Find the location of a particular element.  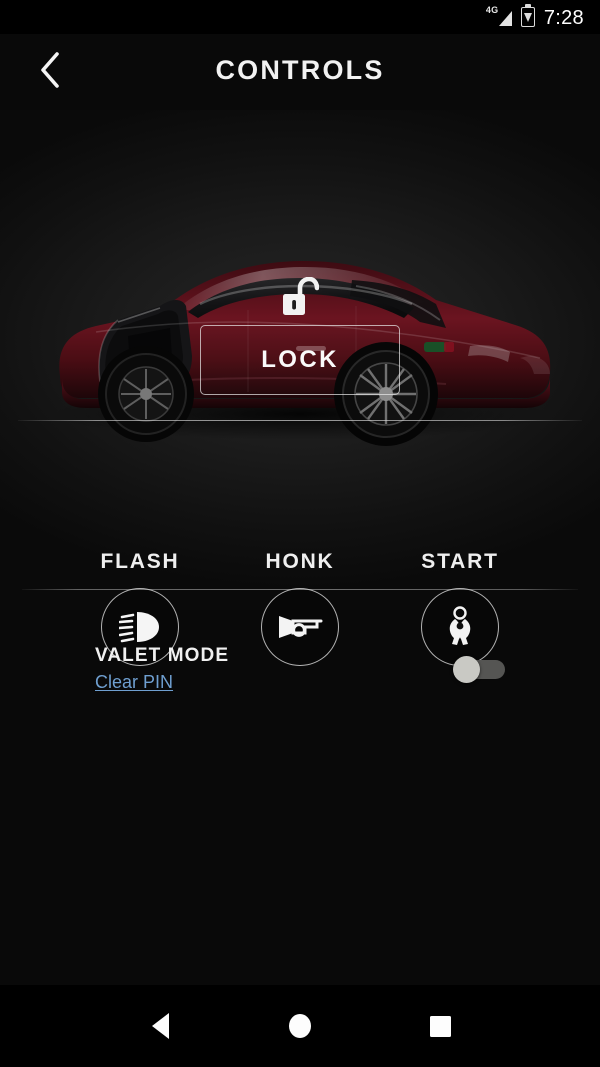

section-divider is located at coordinates (300, 589).